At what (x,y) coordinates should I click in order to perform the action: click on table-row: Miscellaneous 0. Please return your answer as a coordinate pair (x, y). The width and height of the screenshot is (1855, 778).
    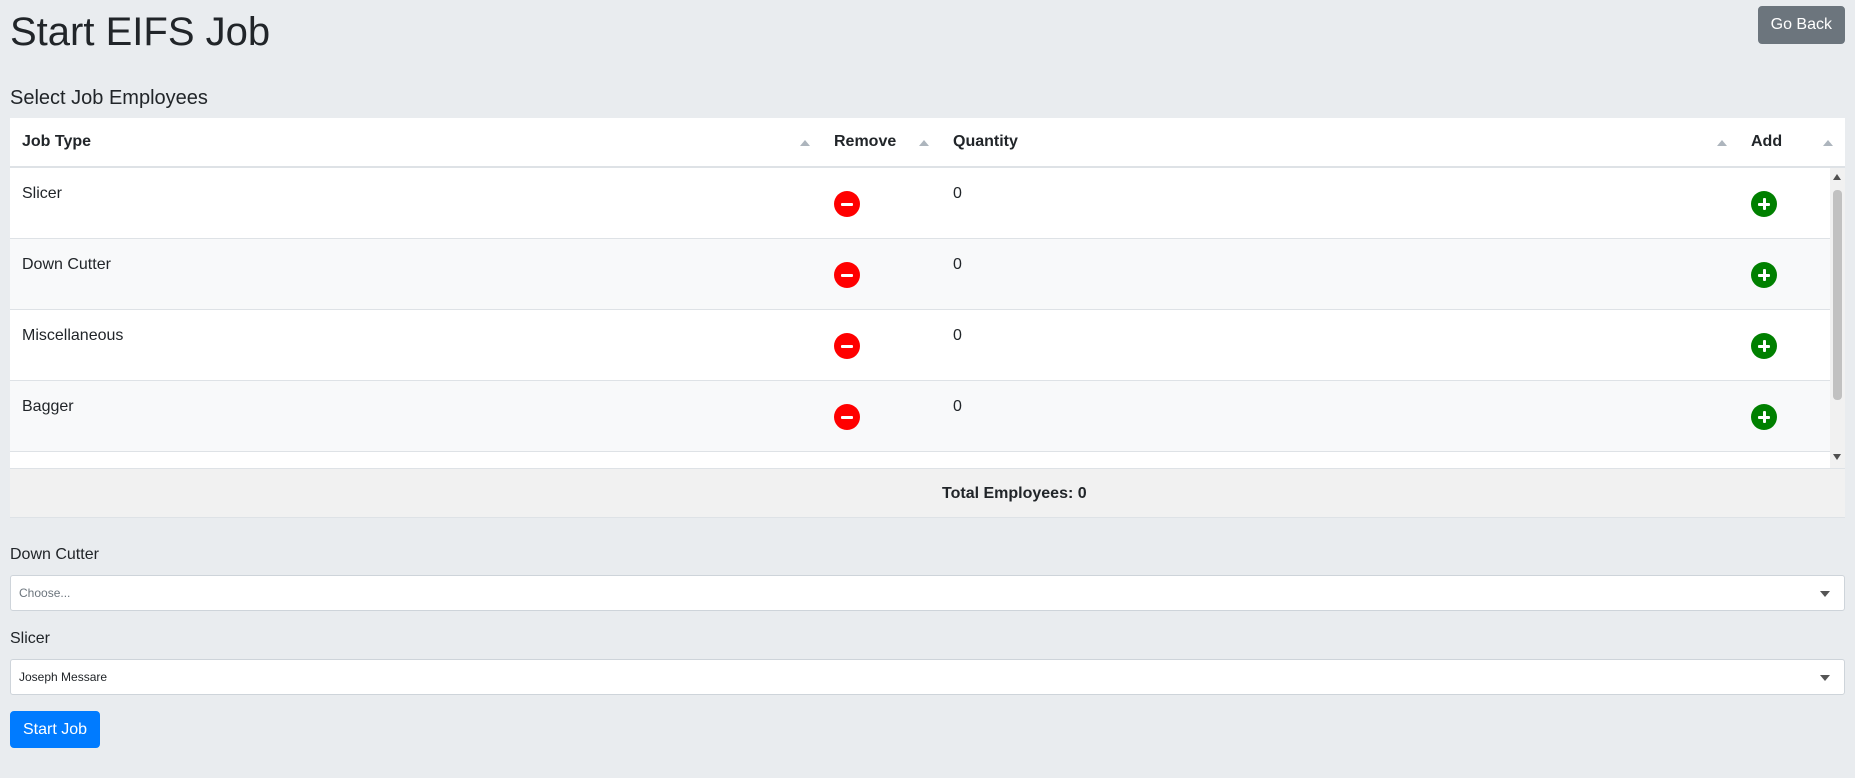
    Looking at the image, I should click on (920, 345).